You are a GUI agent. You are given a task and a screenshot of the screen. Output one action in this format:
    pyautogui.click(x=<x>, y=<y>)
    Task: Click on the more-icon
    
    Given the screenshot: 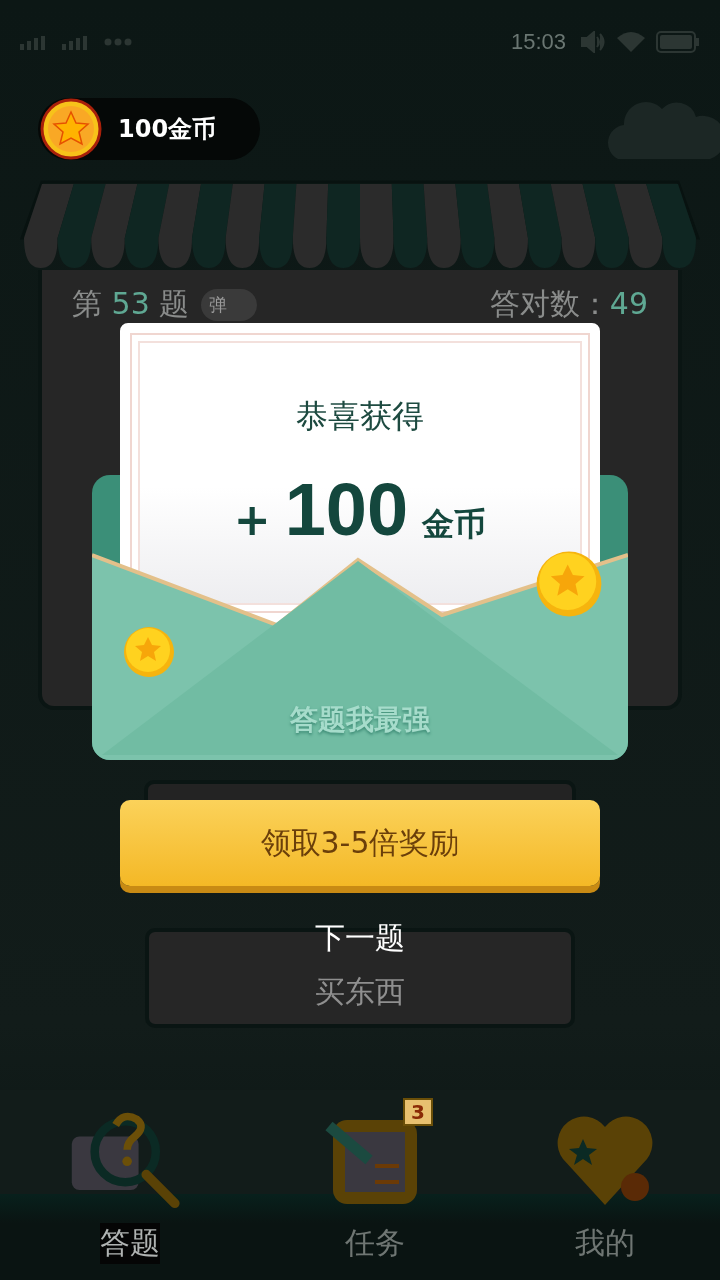 What is the action you would take?
    pyautogui.click(x=118, y=42)
    